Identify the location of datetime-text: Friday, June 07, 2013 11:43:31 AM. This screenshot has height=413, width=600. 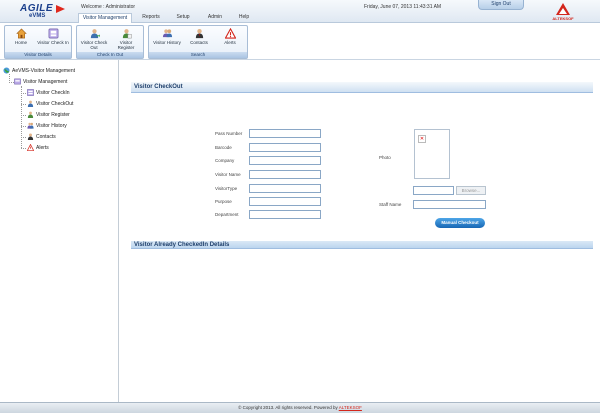
(403, 7).